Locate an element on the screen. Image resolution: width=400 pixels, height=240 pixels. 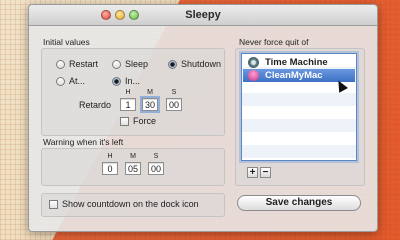
cleanmymac-icon is located at coordinates (253, 75).